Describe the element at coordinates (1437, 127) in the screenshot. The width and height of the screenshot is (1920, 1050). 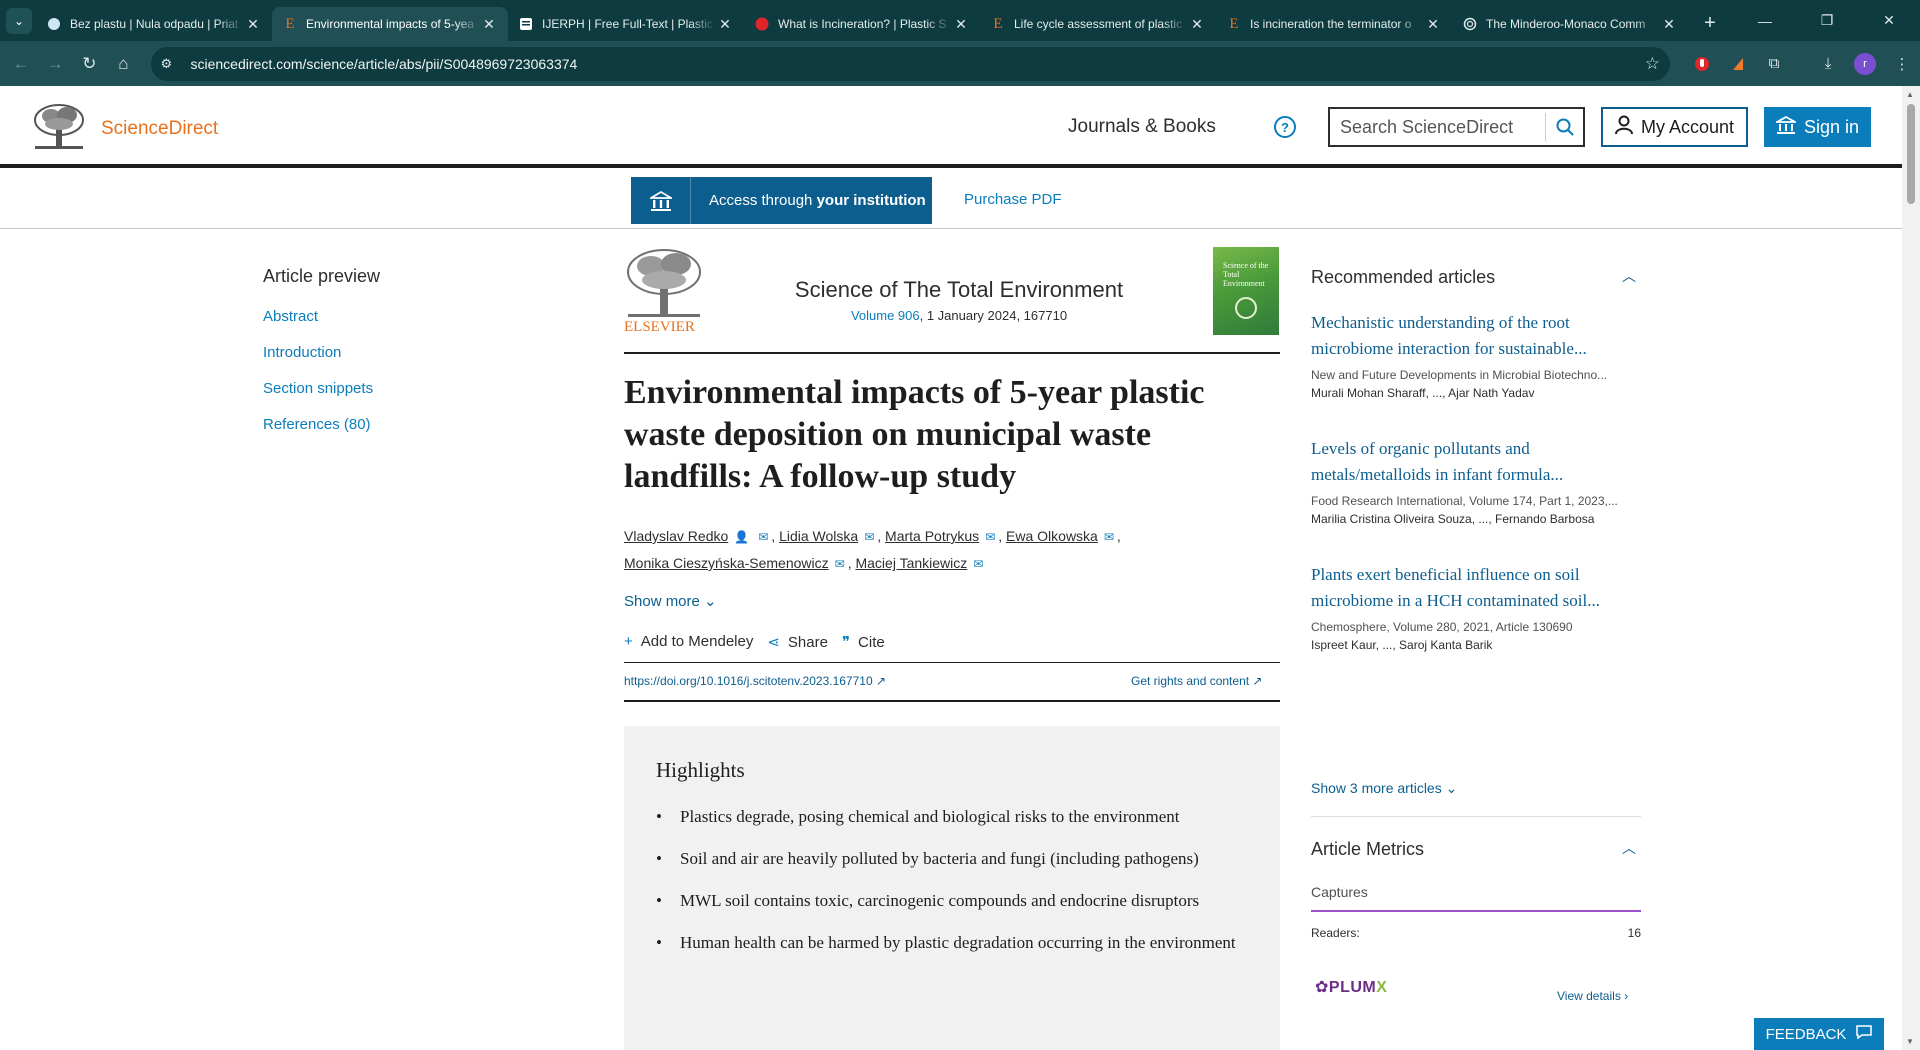
I see `search-input: Search ScienceDirect` at that location.